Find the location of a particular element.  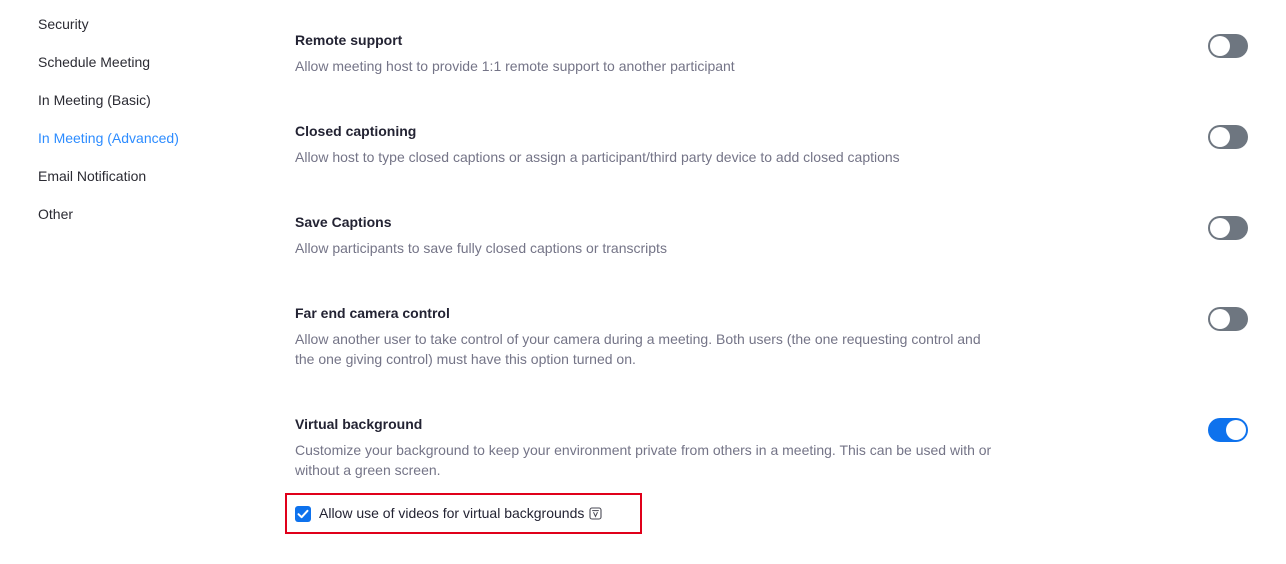

setting-title: Save Captions is located at coordinates (343, 222).